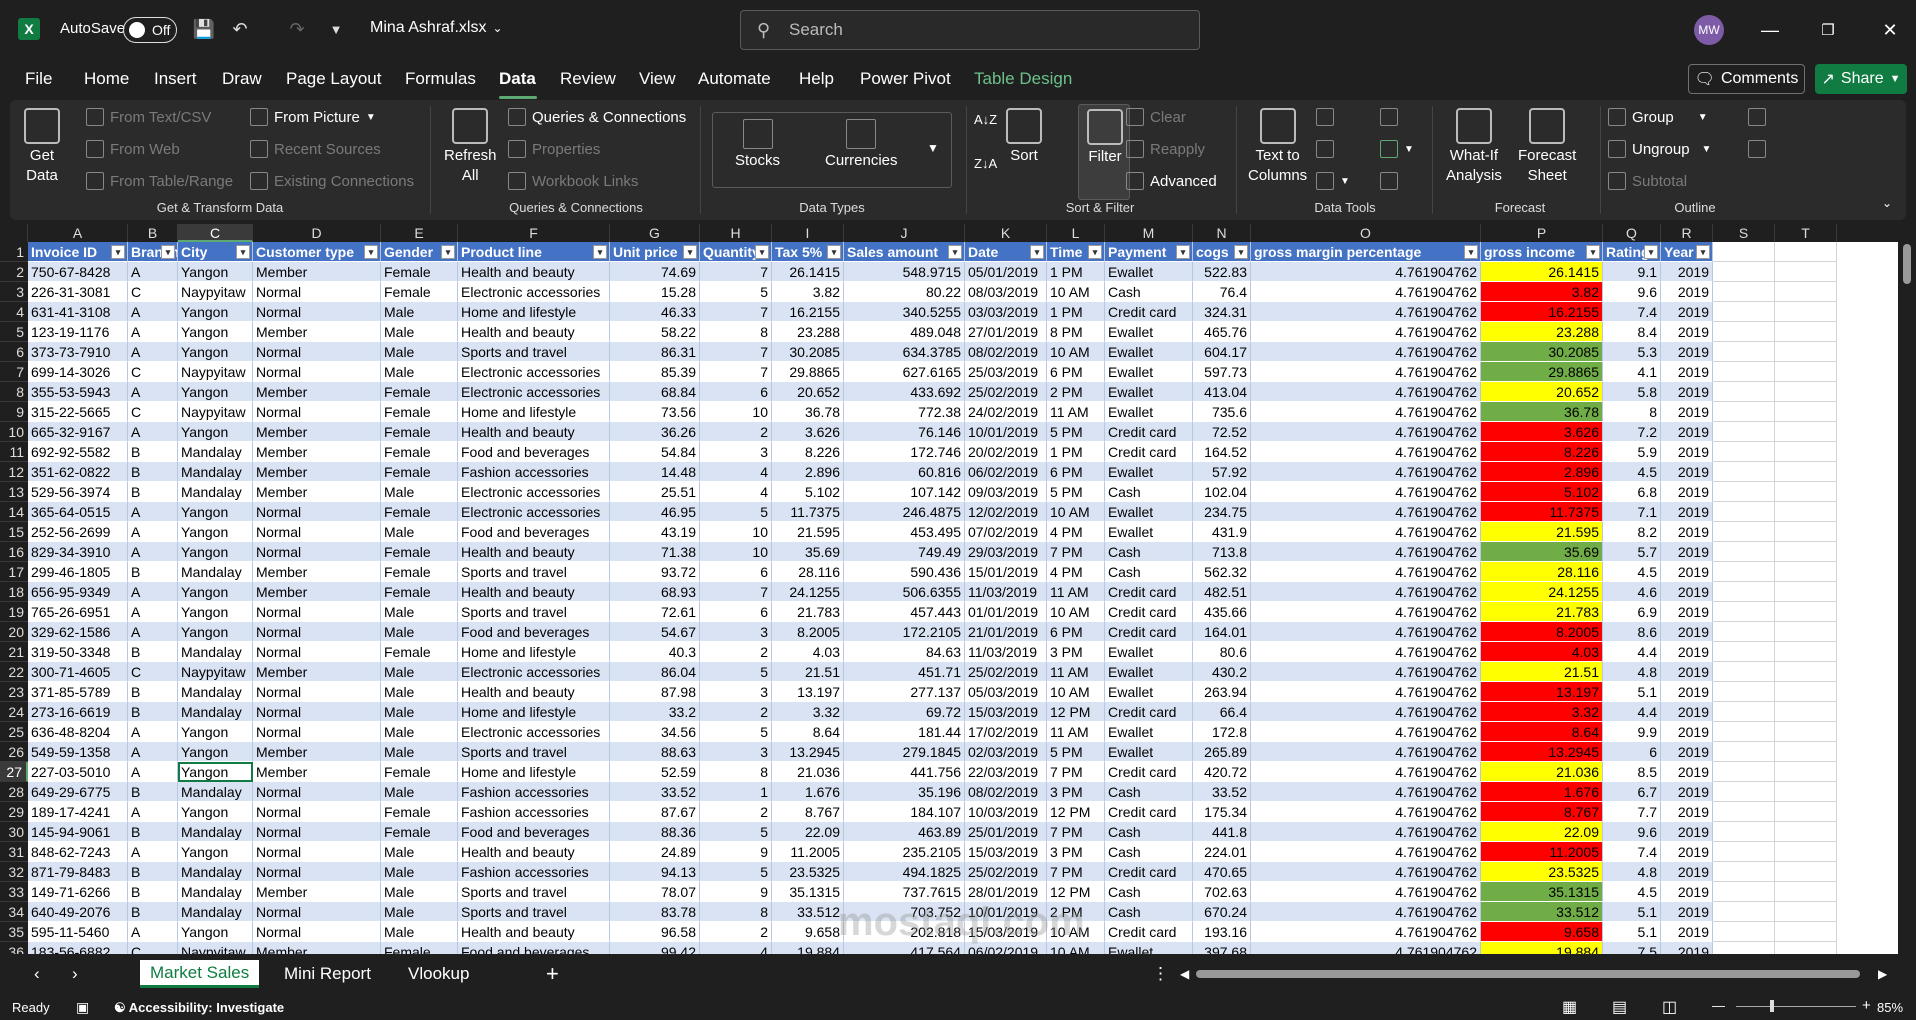  I want to click on cell: 7.1, so click(1632, 512).